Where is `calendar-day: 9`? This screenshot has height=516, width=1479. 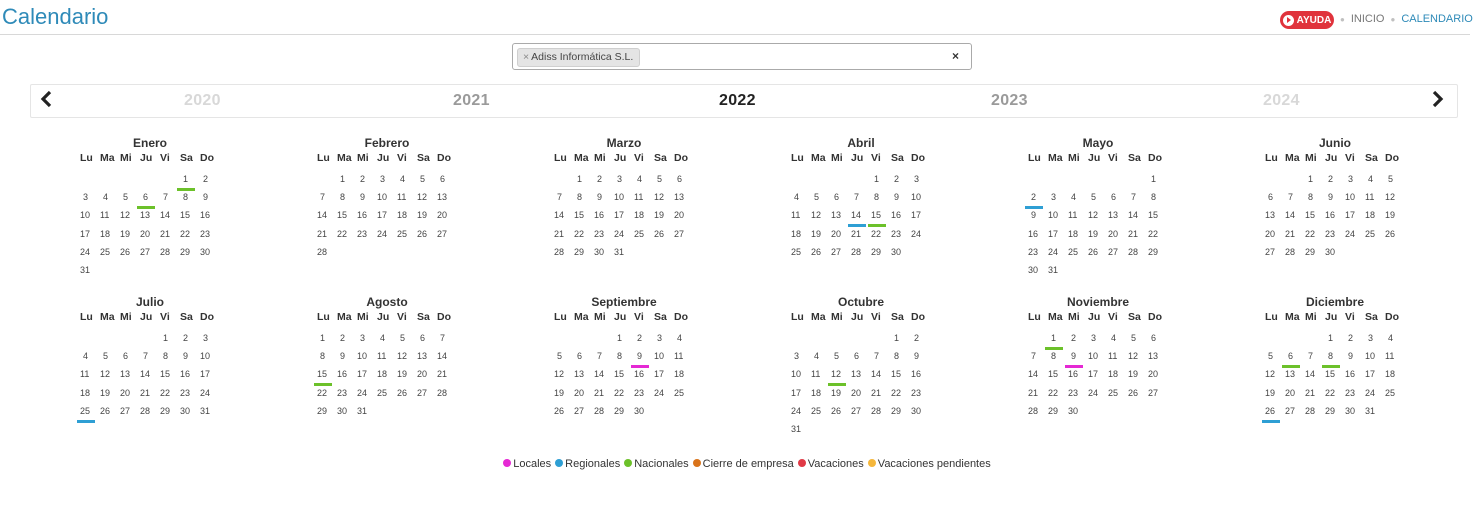
calendar-day: 9 is located at coordinates (213, 197).